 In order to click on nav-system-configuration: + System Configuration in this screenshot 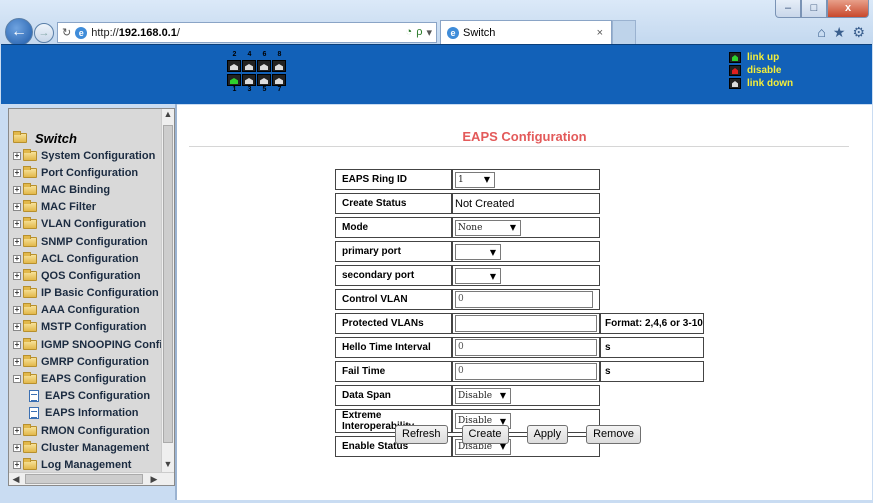, I will do `click(85, 155)`.